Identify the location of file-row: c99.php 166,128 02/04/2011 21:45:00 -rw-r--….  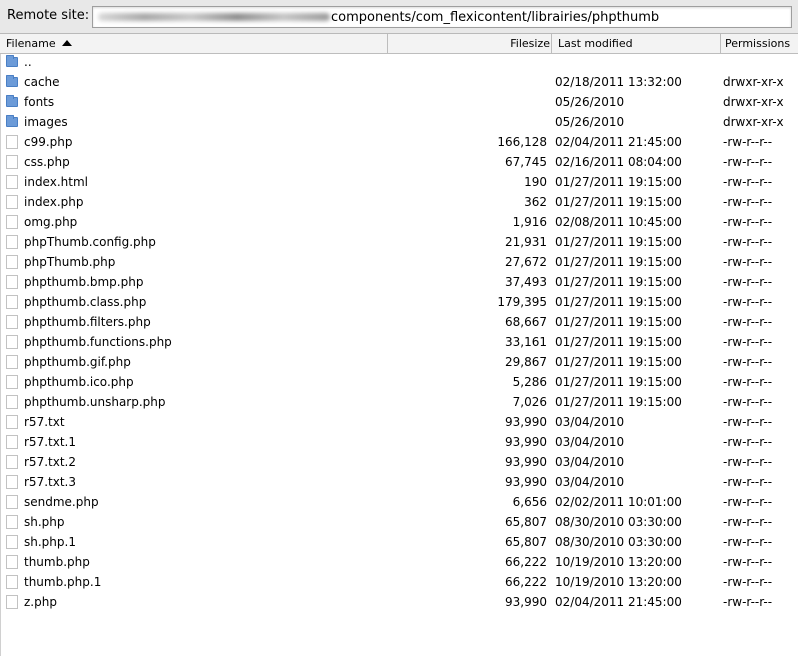
(399, 142).